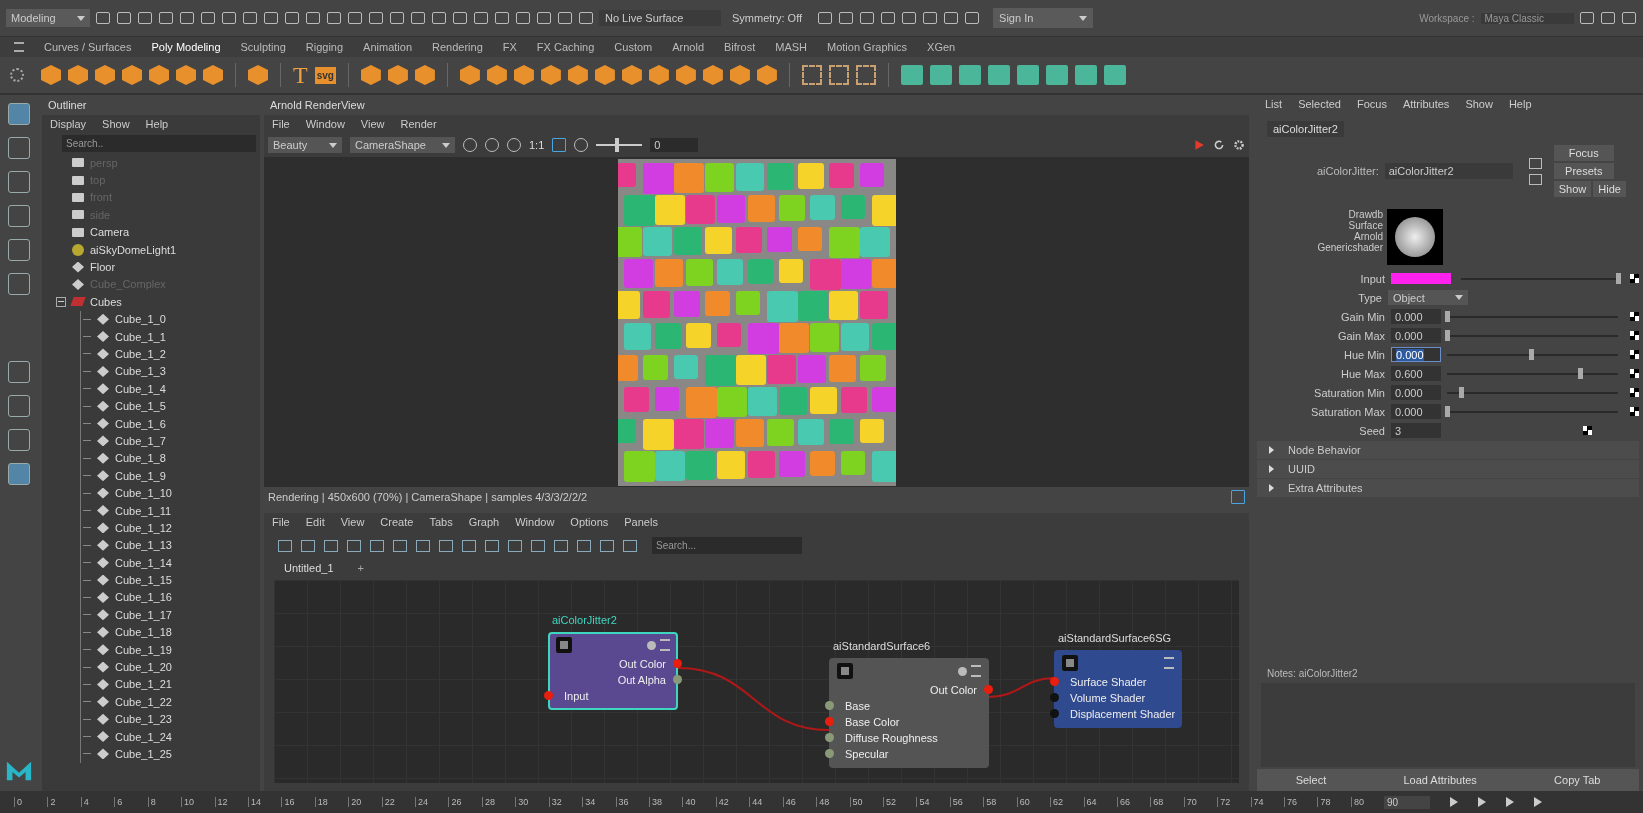 This screenshot has height=813, width=1643. Describe the element at coordinates (1043, 18) in the screenshot. I see `sign-in-dropdown: Sign In` at that location.